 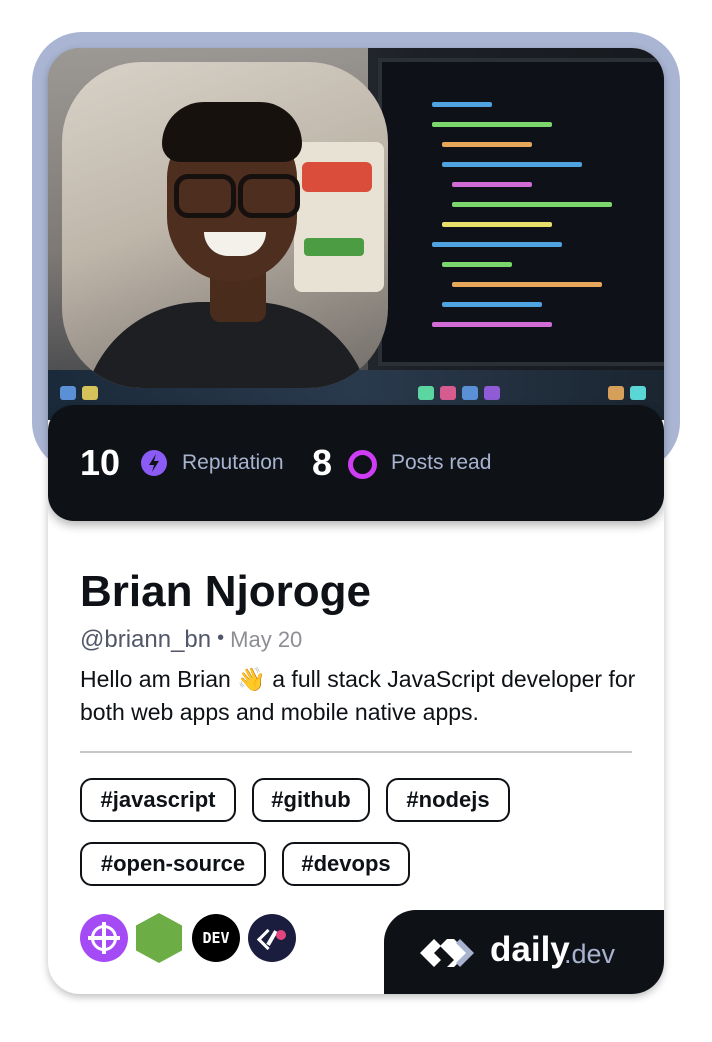 What do you see at coordinates (159, 938) in the screenshot?
I see `nodejs-source-icon` at bounding box center [159, 938].